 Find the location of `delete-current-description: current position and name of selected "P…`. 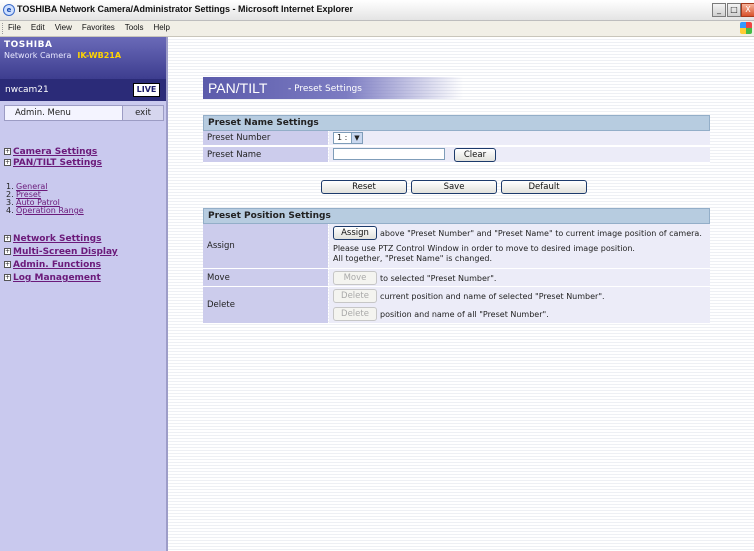

delete-current-description: current position and name of selected "P… is located at coordinates (492, 296).